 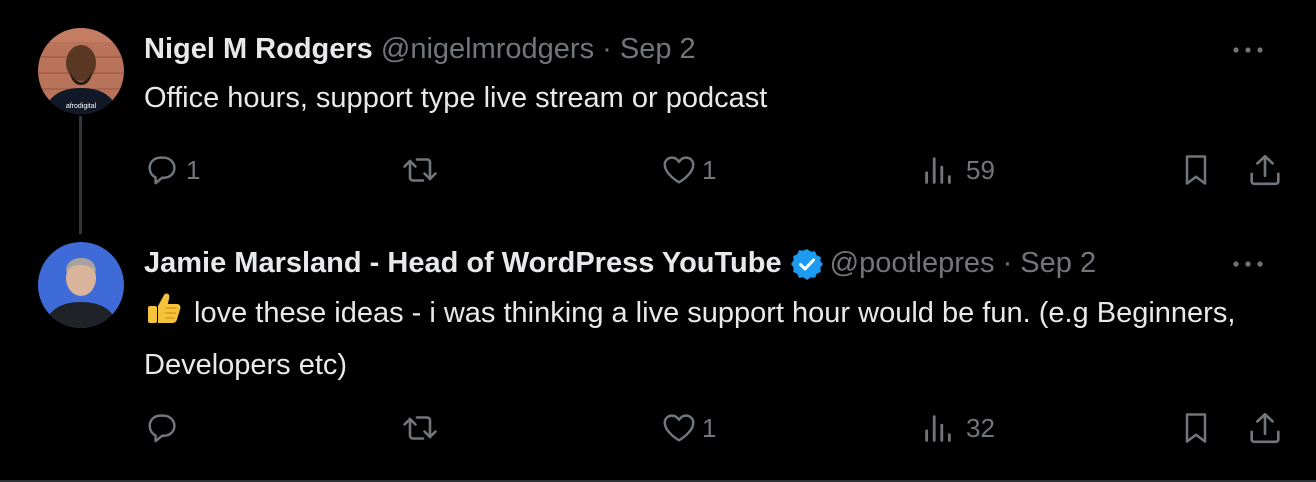 What do you see at coordinates (80, 175) in the screenshot?
I see `thread-line` at bounding box center [80, 175].